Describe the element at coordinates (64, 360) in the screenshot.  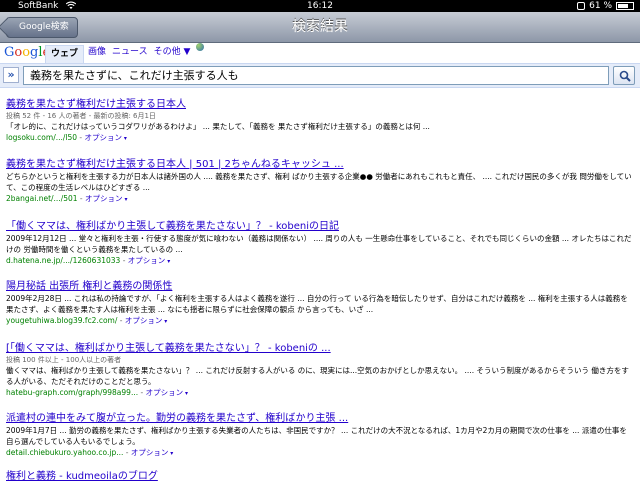
I see `result-meta: 投稿 100 件以上 - 100人以上の著者` at that location.